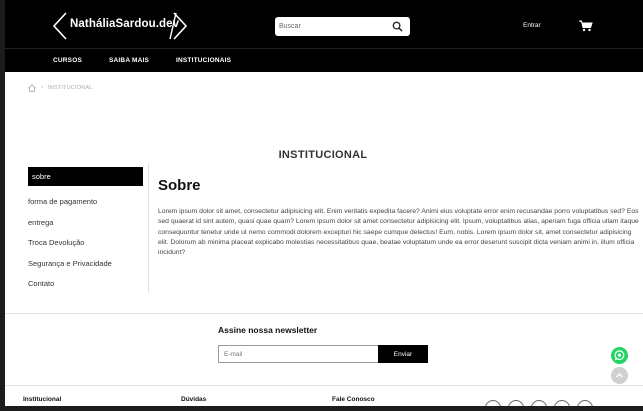 This screenshot has height=411, width=643. I want to click on top-header: NatháliaSardou.dev Entrar, so click(324, 24).